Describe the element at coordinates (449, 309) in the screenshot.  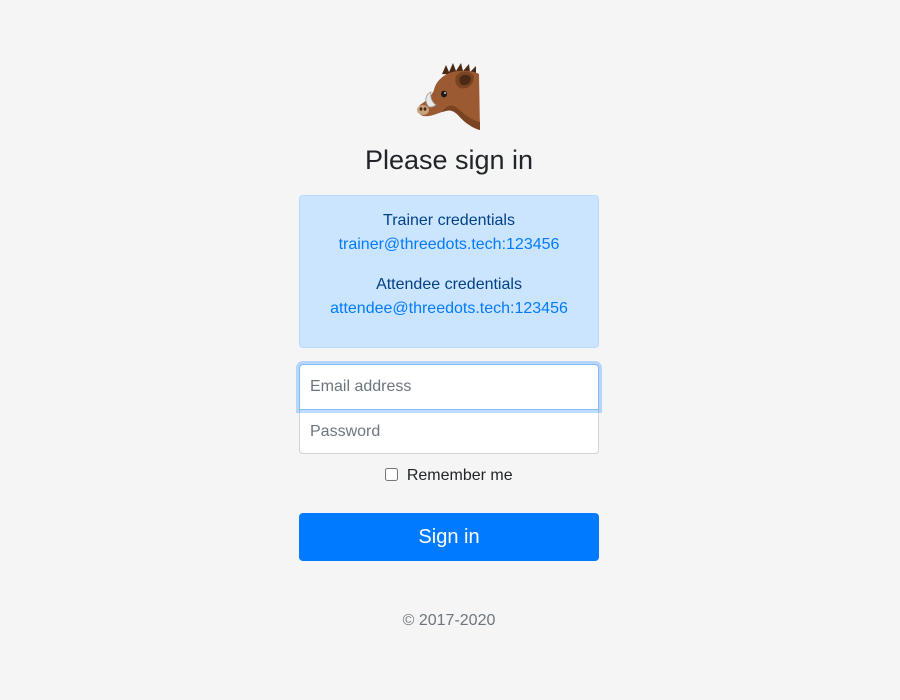
I see `attendee-credentials-link: attendee@threedots.tech:123456` at that location.